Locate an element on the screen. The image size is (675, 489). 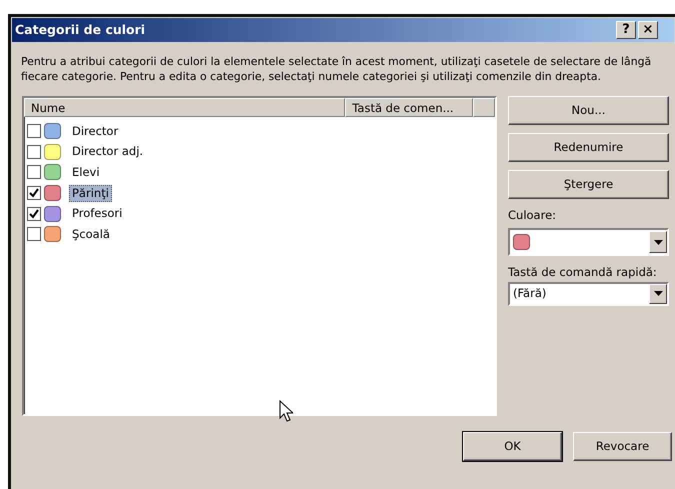
action-button: Ştergere is located at coordinates (588, 184).